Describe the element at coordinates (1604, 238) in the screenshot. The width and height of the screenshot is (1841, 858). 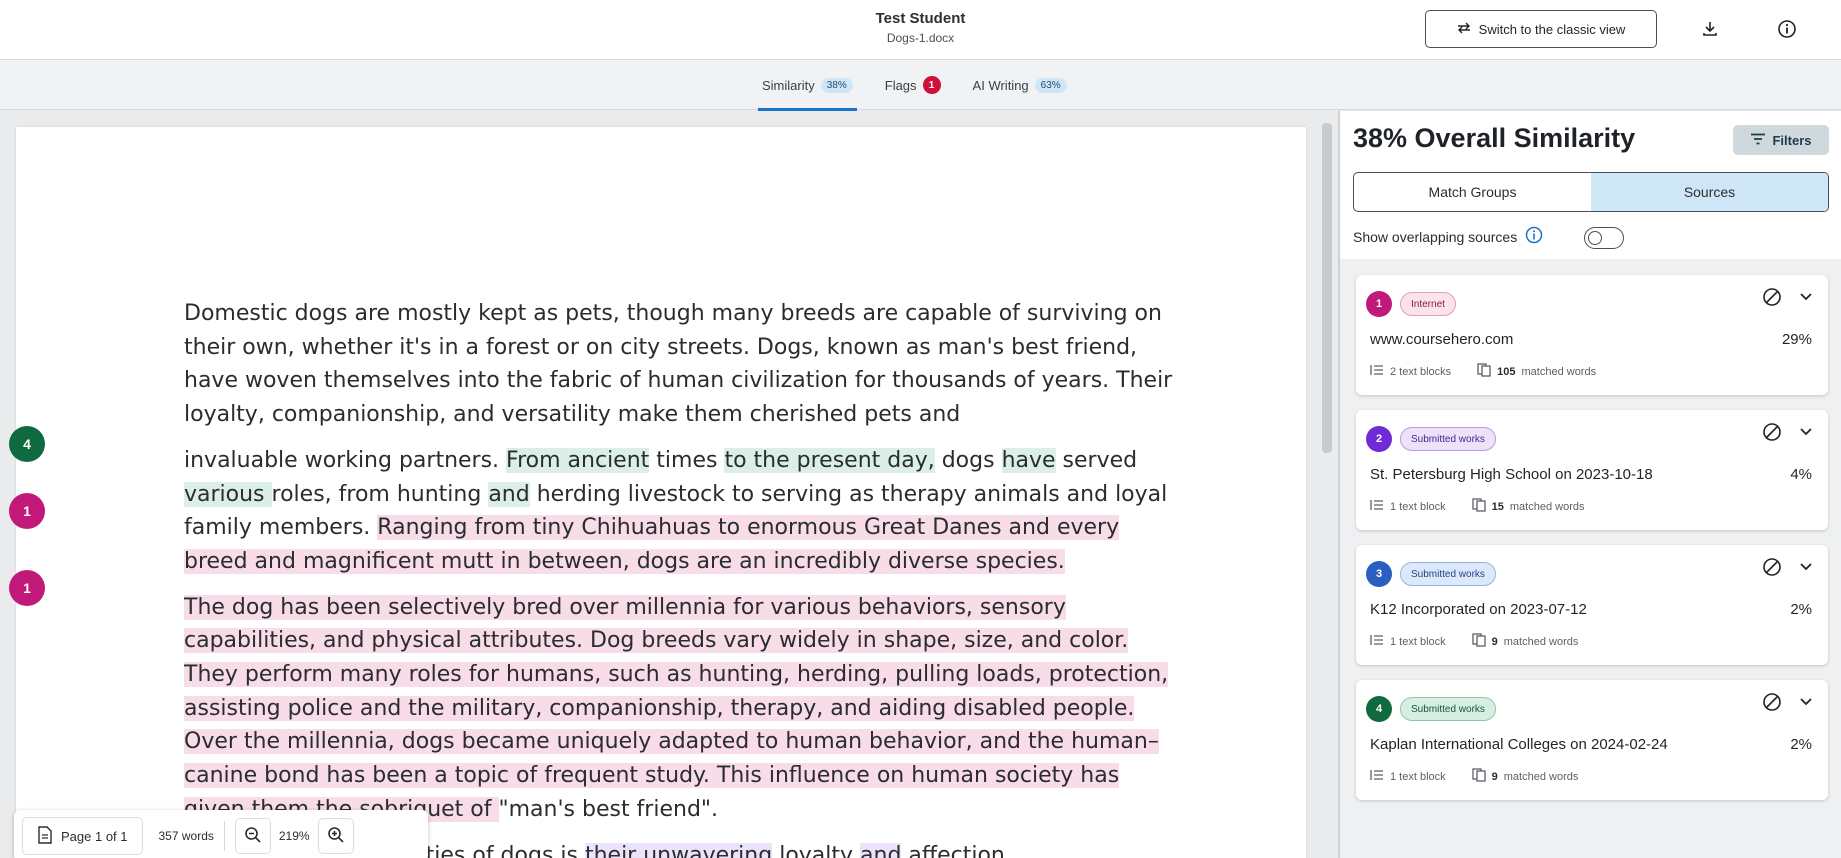
I see `overlap-toggle` at that location.